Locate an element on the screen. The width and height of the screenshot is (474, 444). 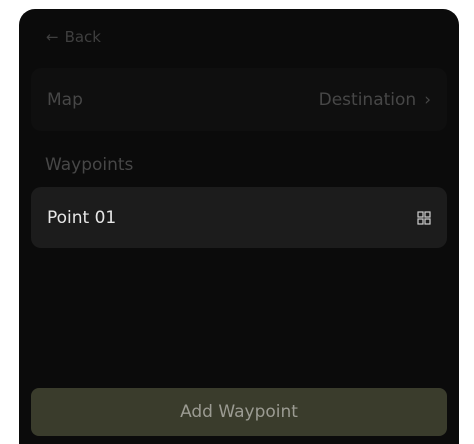
map-label: Map is located at coordinates (65, 99).